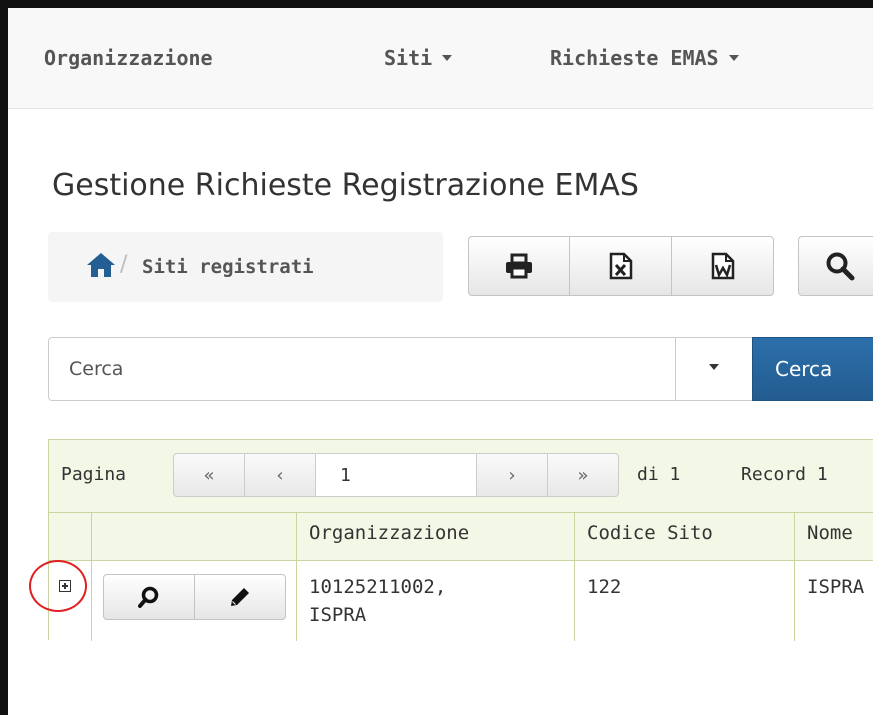  What do you see at coordinates (94, 474) in the screenshot?
I see `pager-label: Pagina` at bounding box center [94, 474].